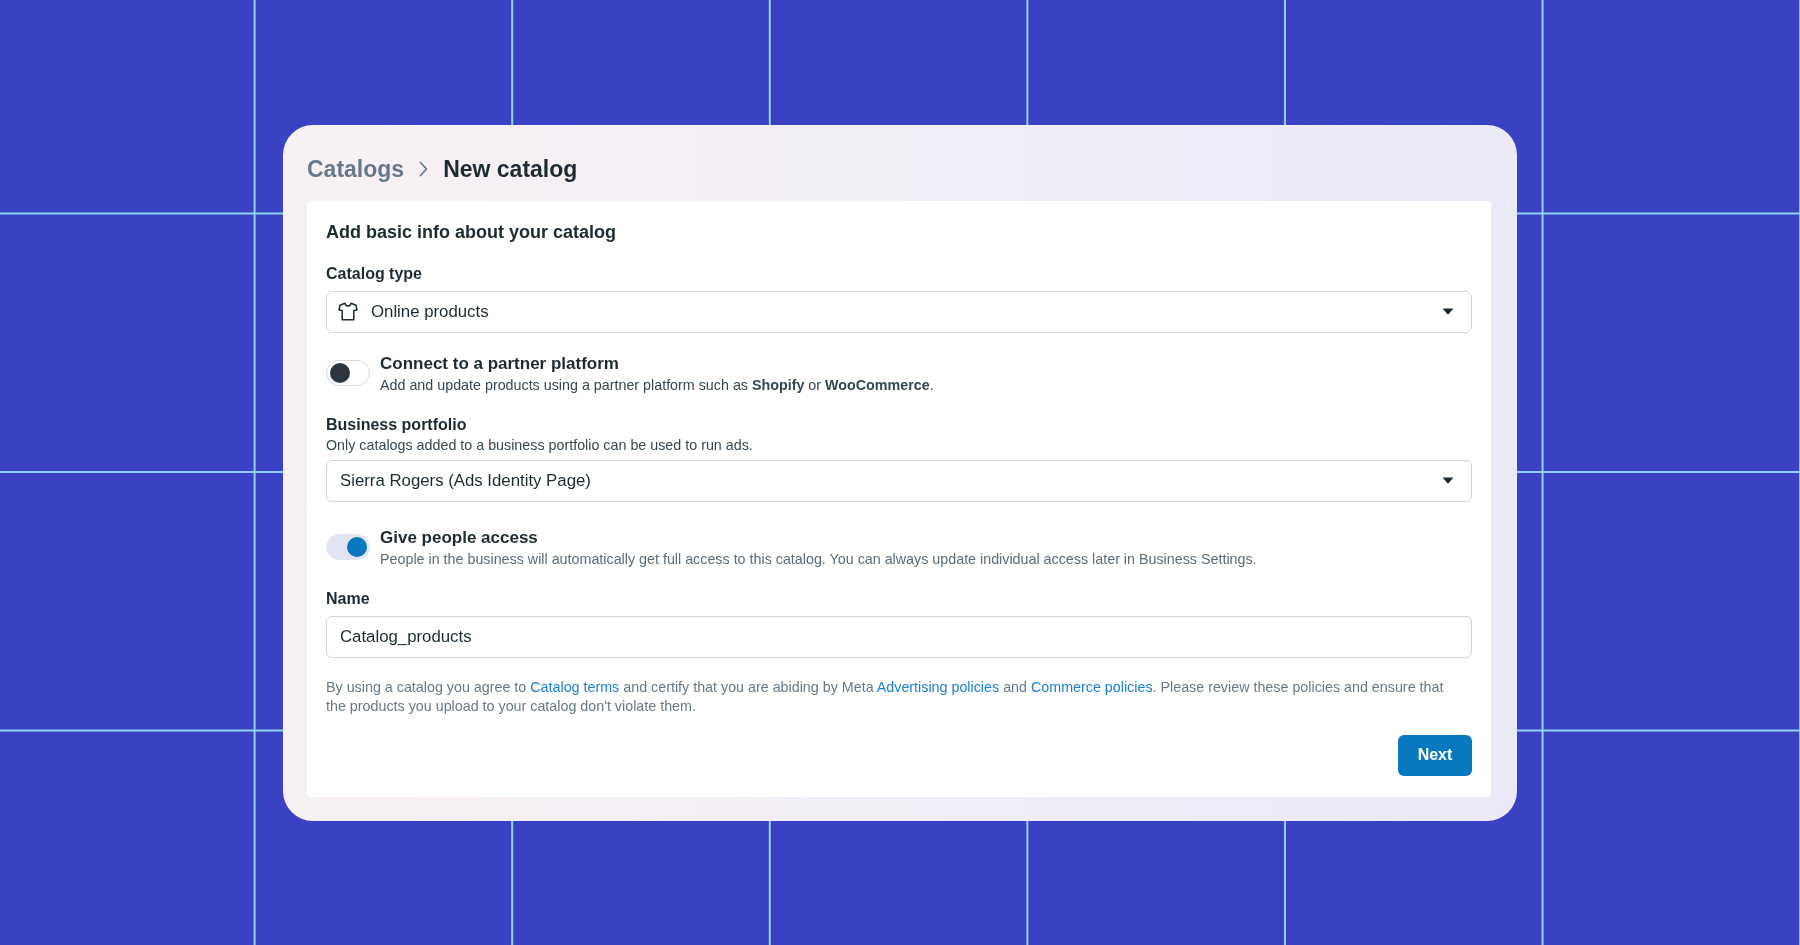 Image resolution: width=1800 pixels, height=945 pixels. I want to click on chevron-icon, so click(424, 168).